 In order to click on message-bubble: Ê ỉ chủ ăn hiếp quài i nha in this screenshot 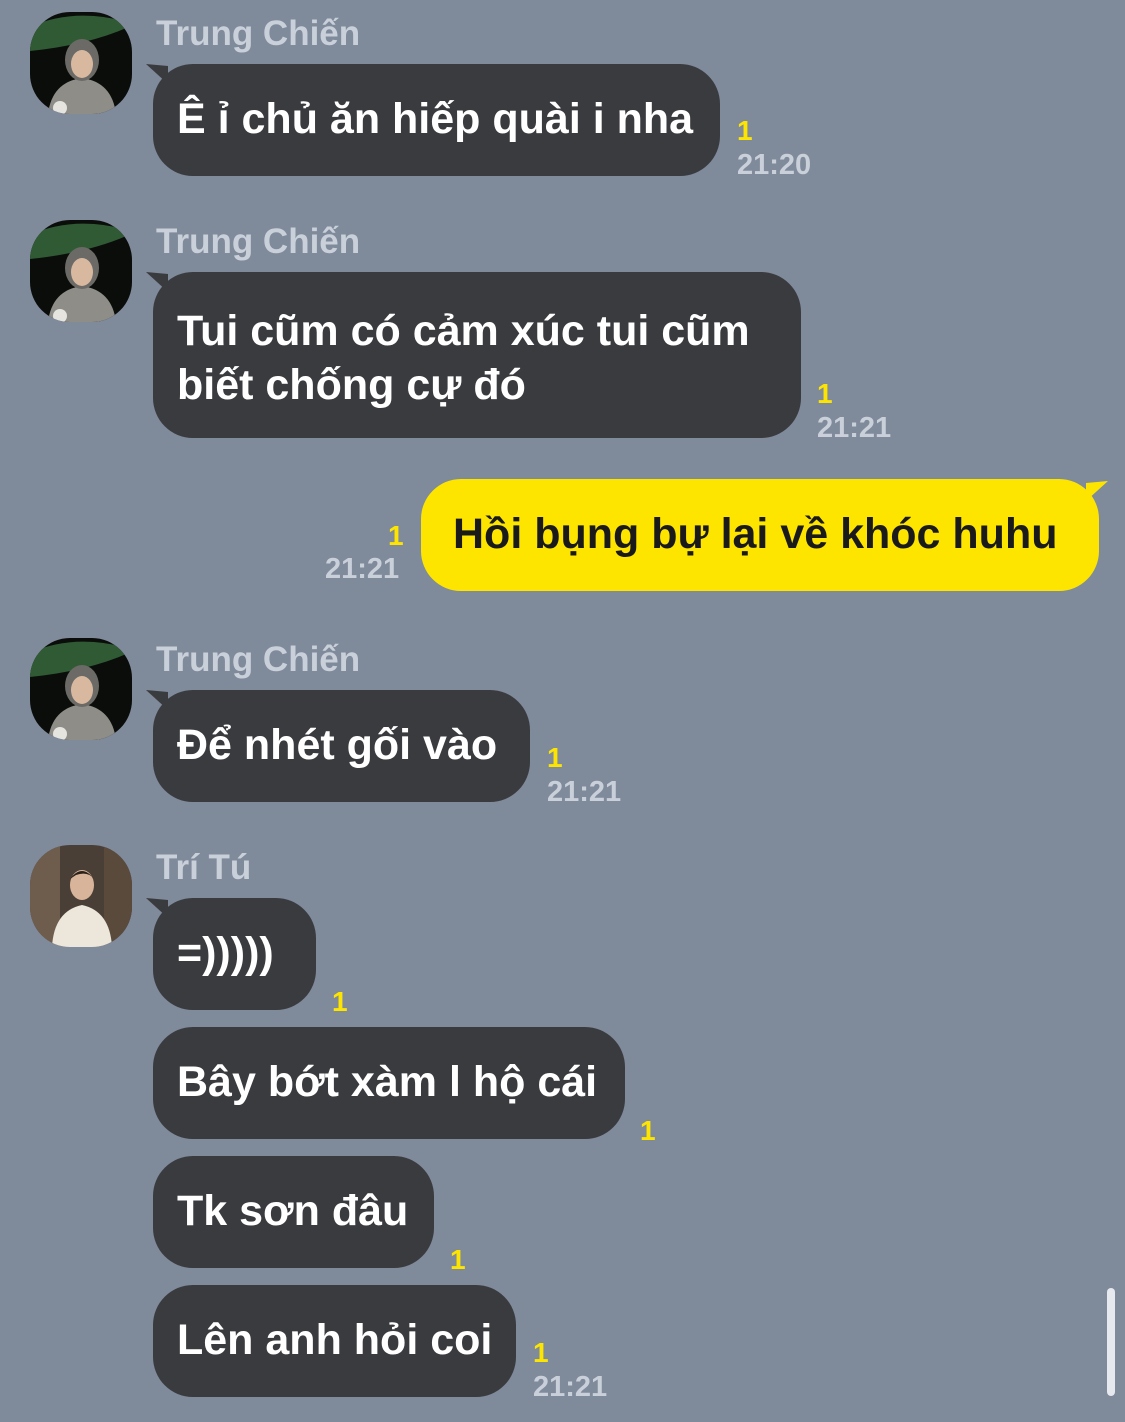, I will do `click(436, 120)`.